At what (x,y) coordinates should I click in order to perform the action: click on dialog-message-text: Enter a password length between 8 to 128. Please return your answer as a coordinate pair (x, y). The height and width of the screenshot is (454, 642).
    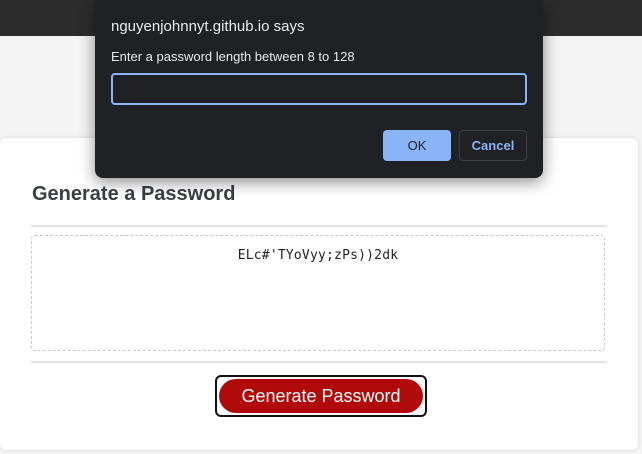
    Looking at the image, I should click on (233, 56).